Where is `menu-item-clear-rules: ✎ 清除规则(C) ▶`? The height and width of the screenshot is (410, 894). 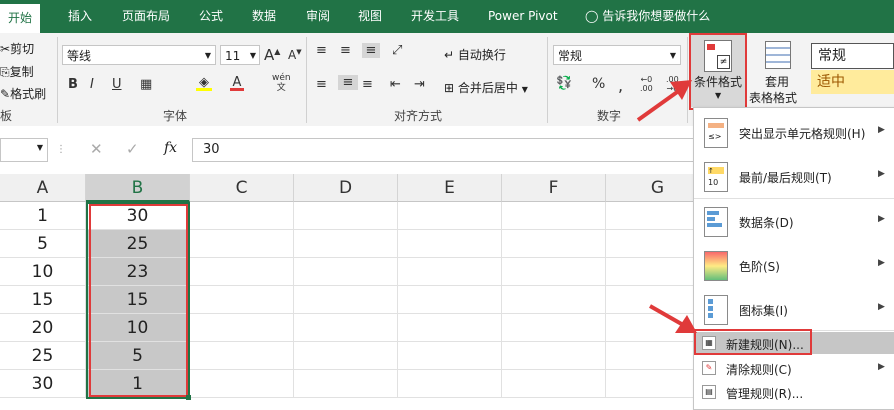
menu-item-clear-rules: ✎ 清除规则(C) ▶ is located at coordinates (794, 368).